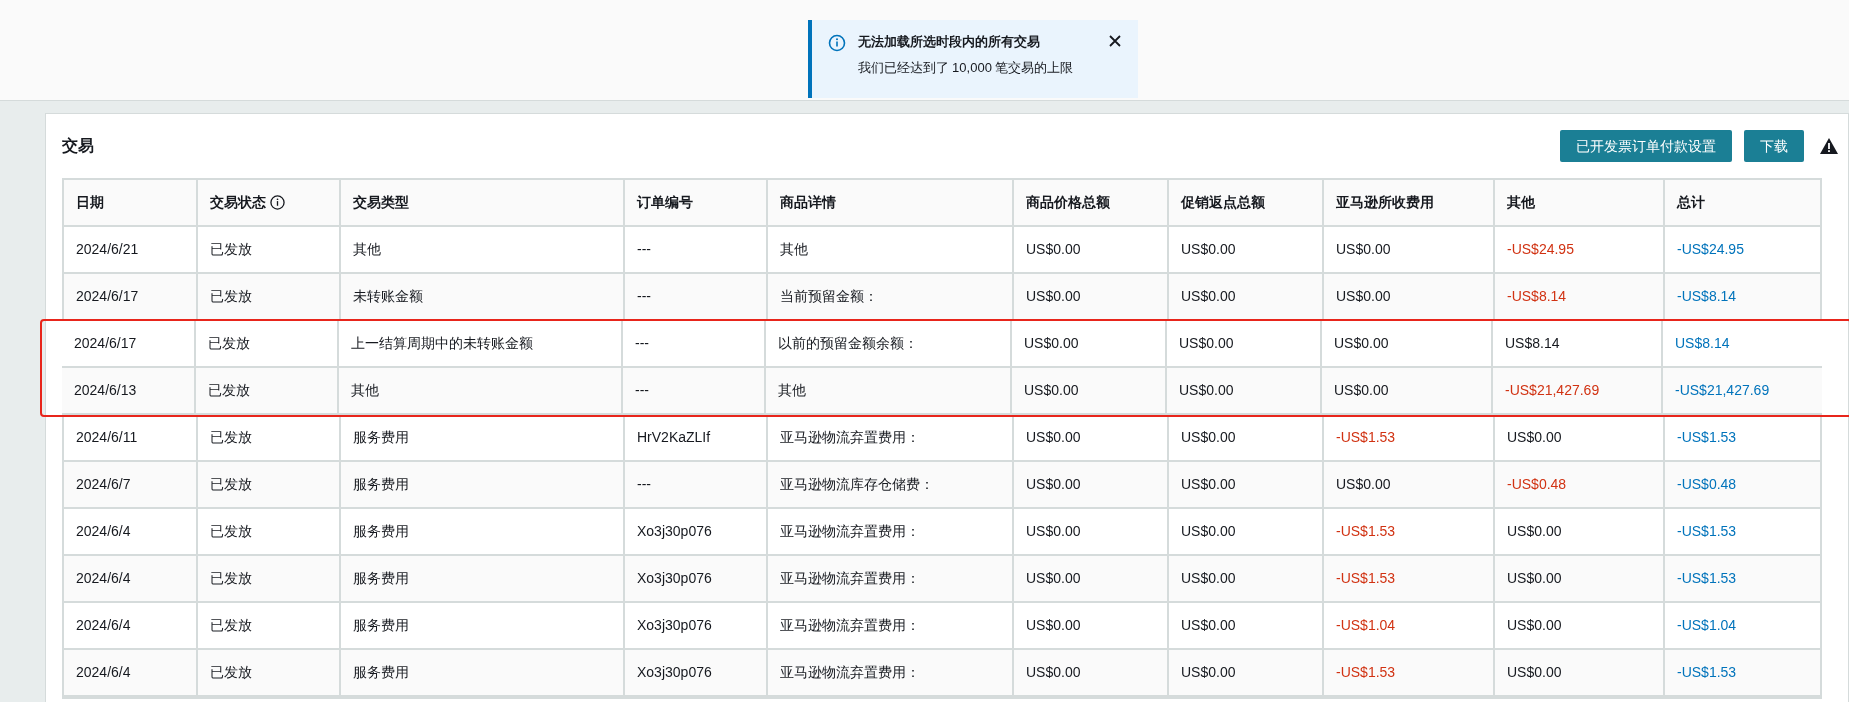  I want to click on panel-title: 交易, so click(78, 146).